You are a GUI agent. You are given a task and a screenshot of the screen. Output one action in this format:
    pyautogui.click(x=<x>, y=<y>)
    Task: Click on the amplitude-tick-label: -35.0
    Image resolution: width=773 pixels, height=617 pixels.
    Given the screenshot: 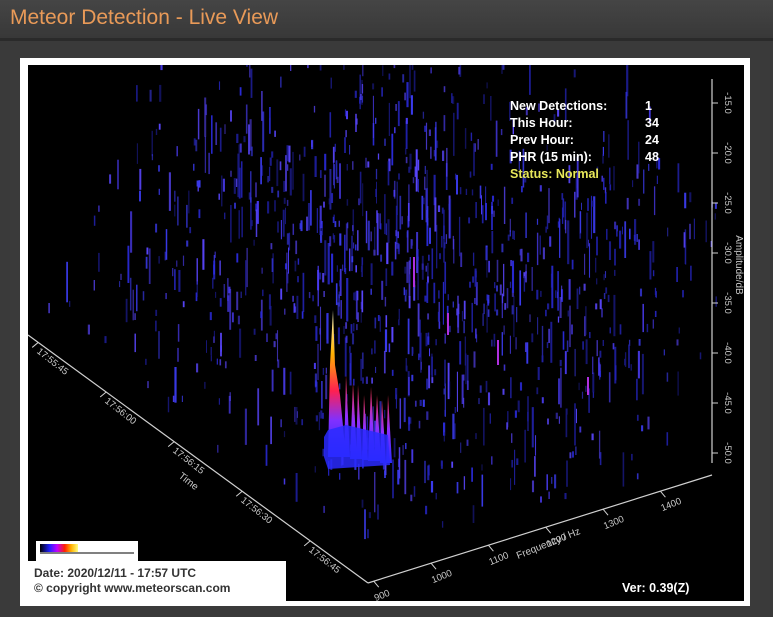 What is the action you would take?
    pyautogui.click(x=727, y=303)
    